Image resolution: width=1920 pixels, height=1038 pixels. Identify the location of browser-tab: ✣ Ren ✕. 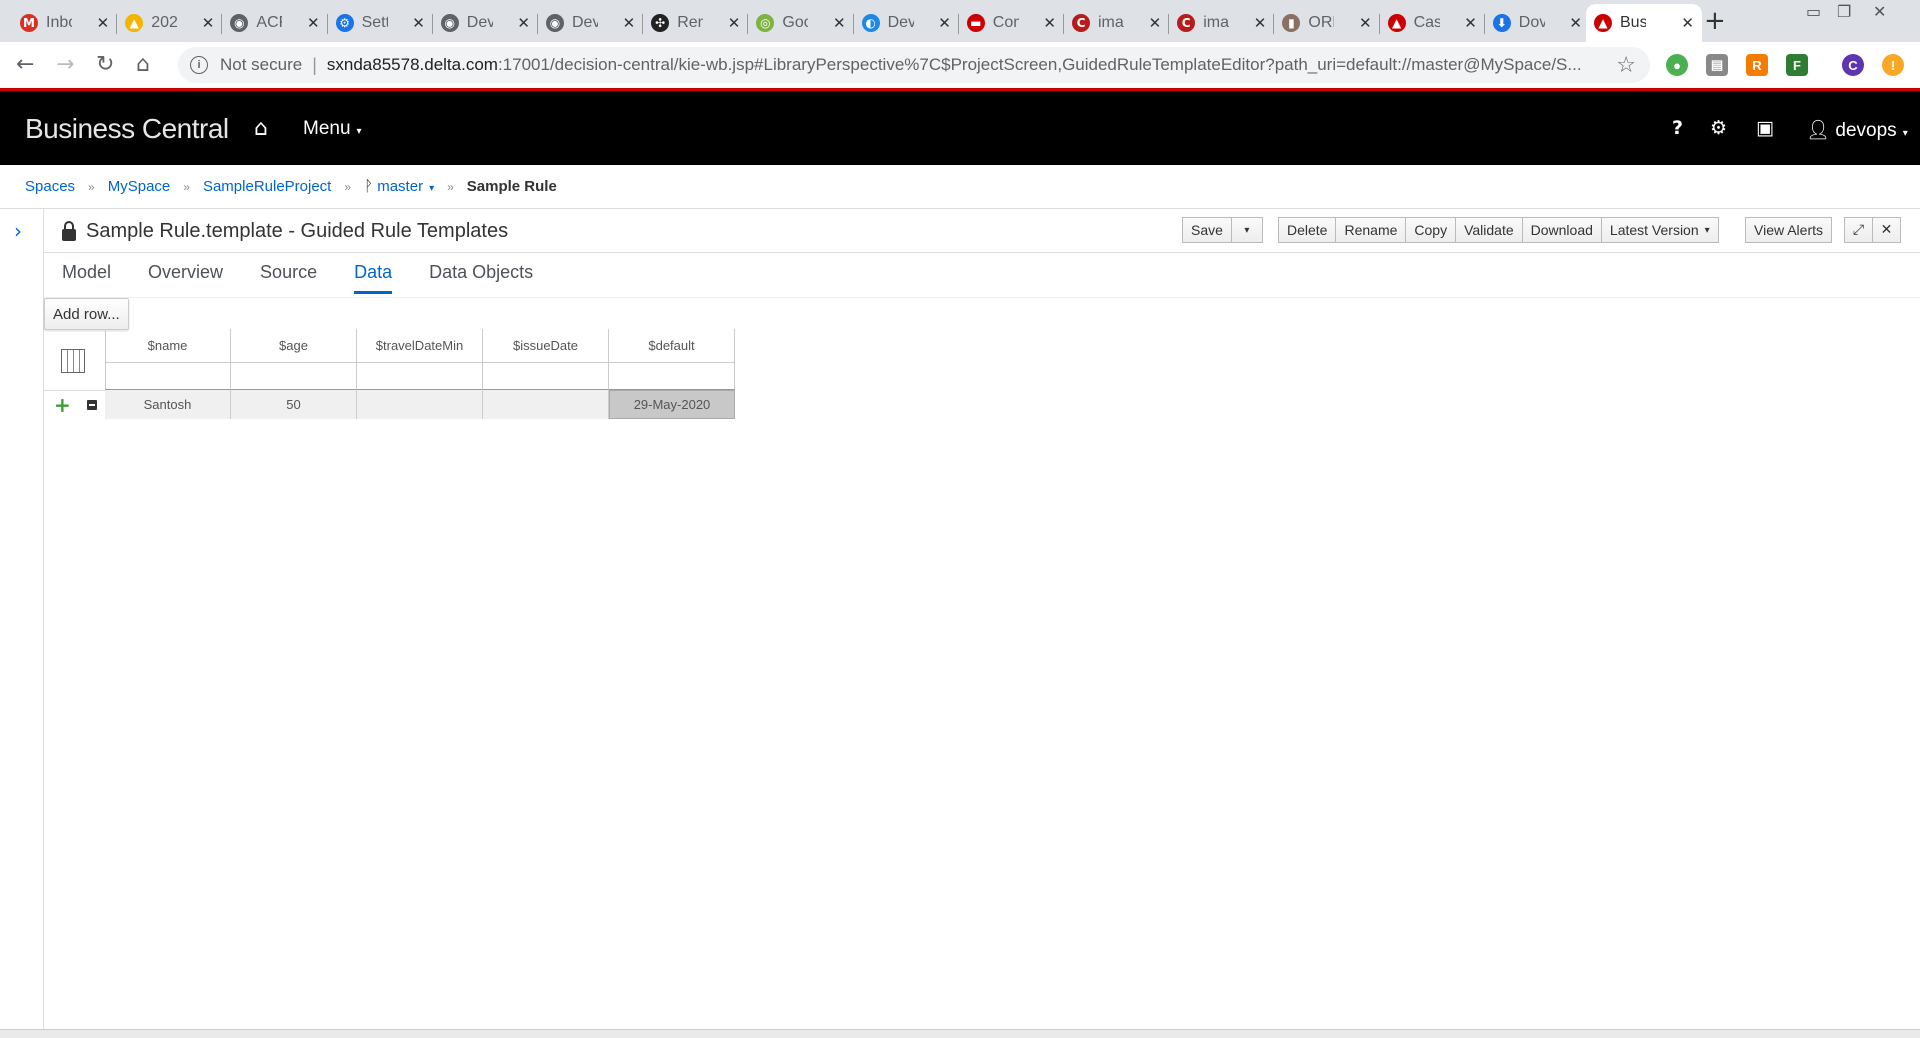
(696, 23).